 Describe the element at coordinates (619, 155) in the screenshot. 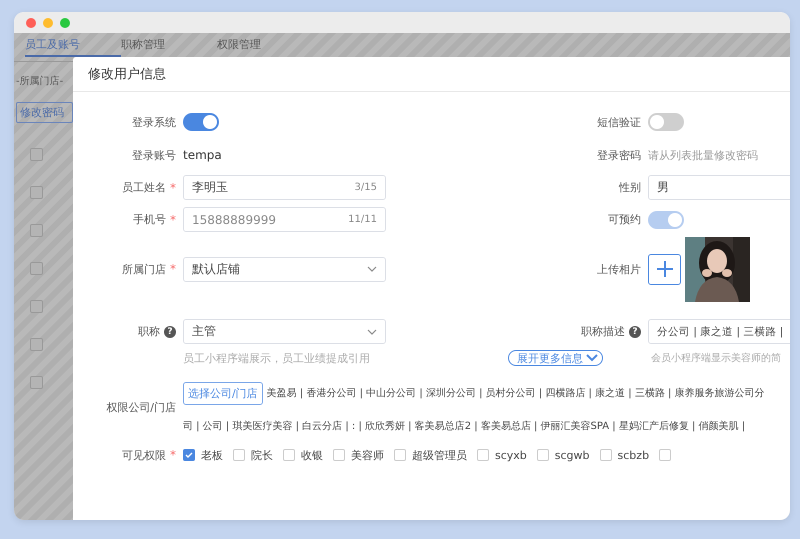

I see `field-label: 登录密码` at that location.